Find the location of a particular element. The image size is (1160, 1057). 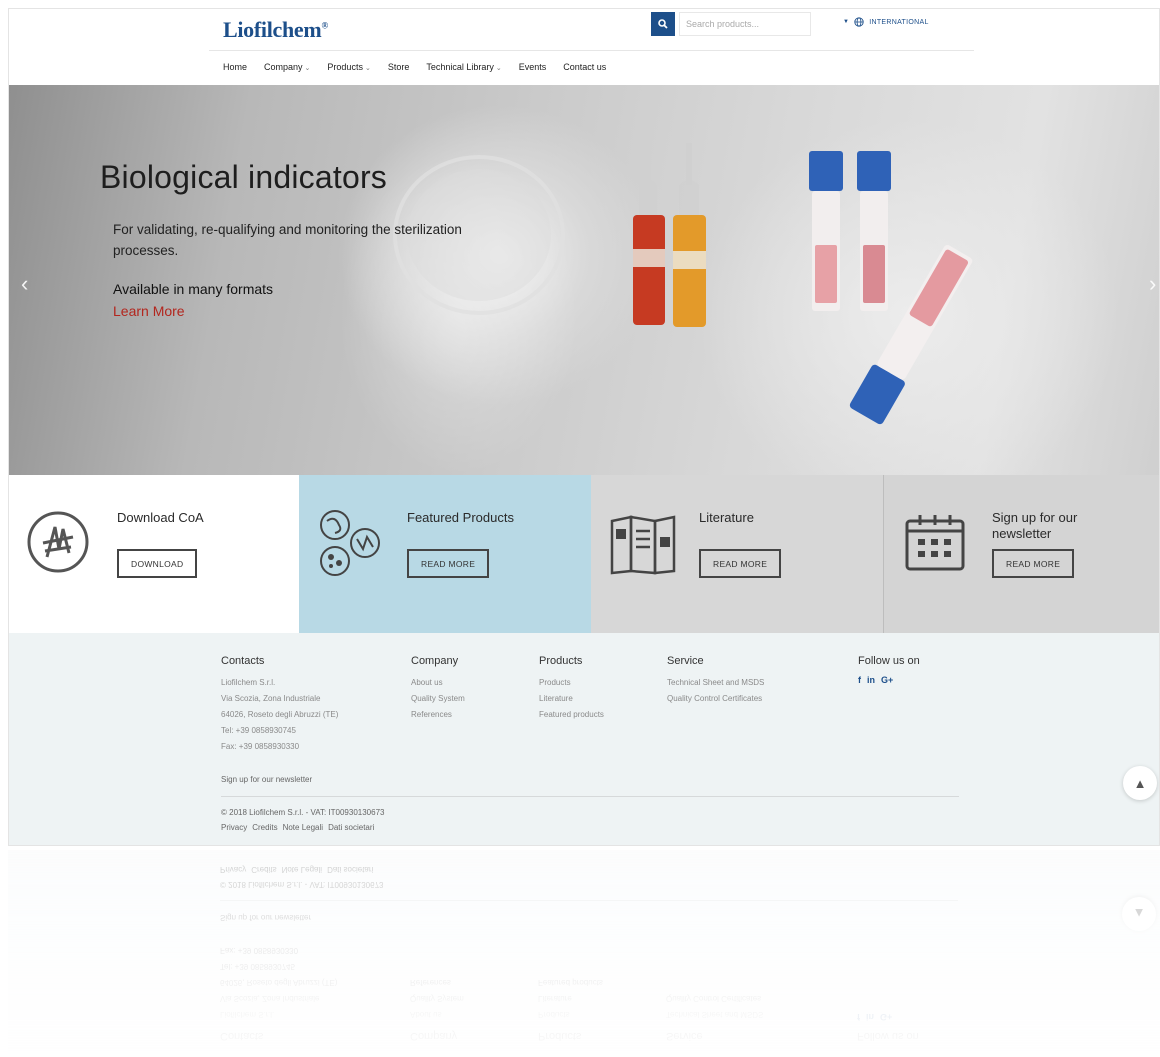

newsletter-read-more-button: READ MORE is located at coordinates (1033, 563).